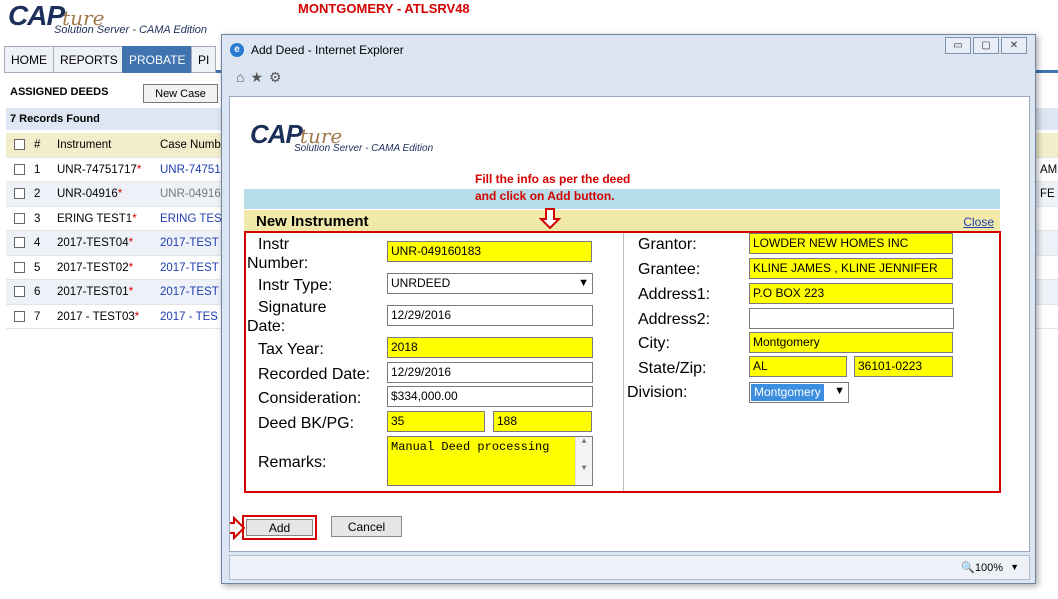 The image size is (1058, 599). I want to click on row-instrument: 2017-TEST04*, so click(95, 243).